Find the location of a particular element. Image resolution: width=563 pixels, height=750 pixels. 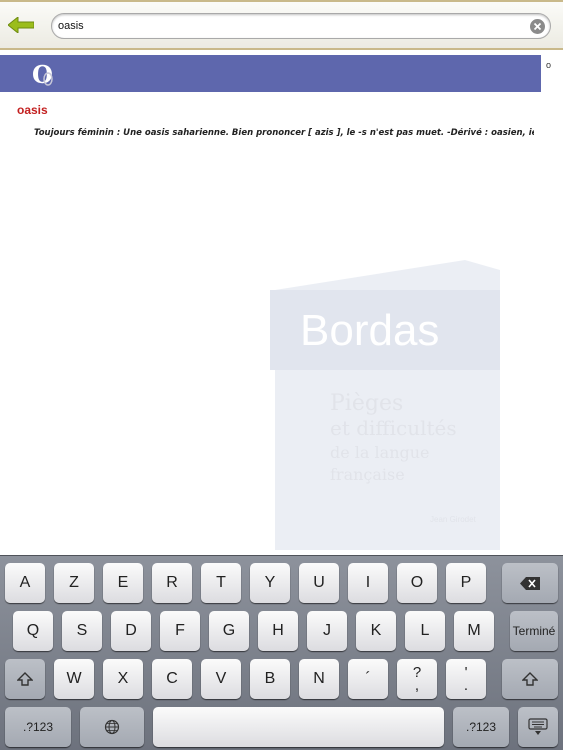

key-y: Y is located at coordinates (270, 583).